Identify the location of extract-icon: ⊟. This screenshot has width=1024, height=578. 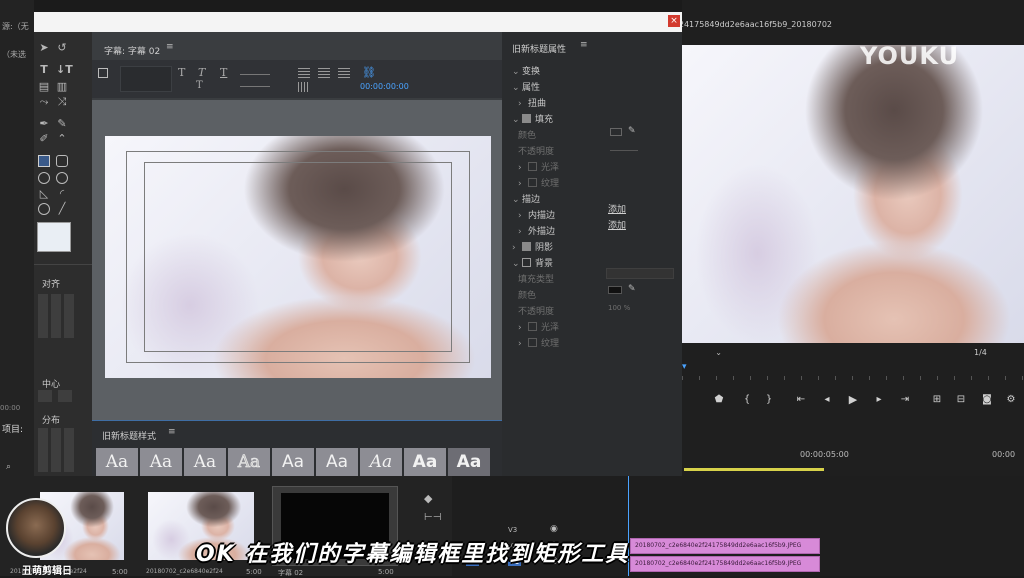
(961, 400).